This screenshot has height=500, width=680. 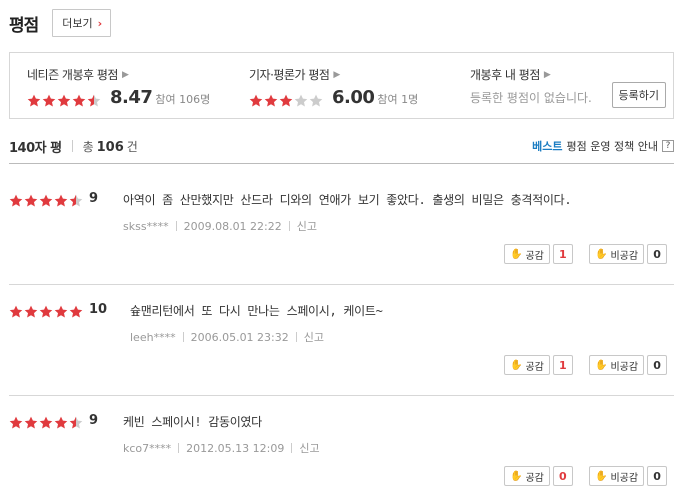 What do you see at coordinates (239, 337) in the screenshot?
I see `review-date: 2006.05.01 23:32` at bounding box center [239, 337].